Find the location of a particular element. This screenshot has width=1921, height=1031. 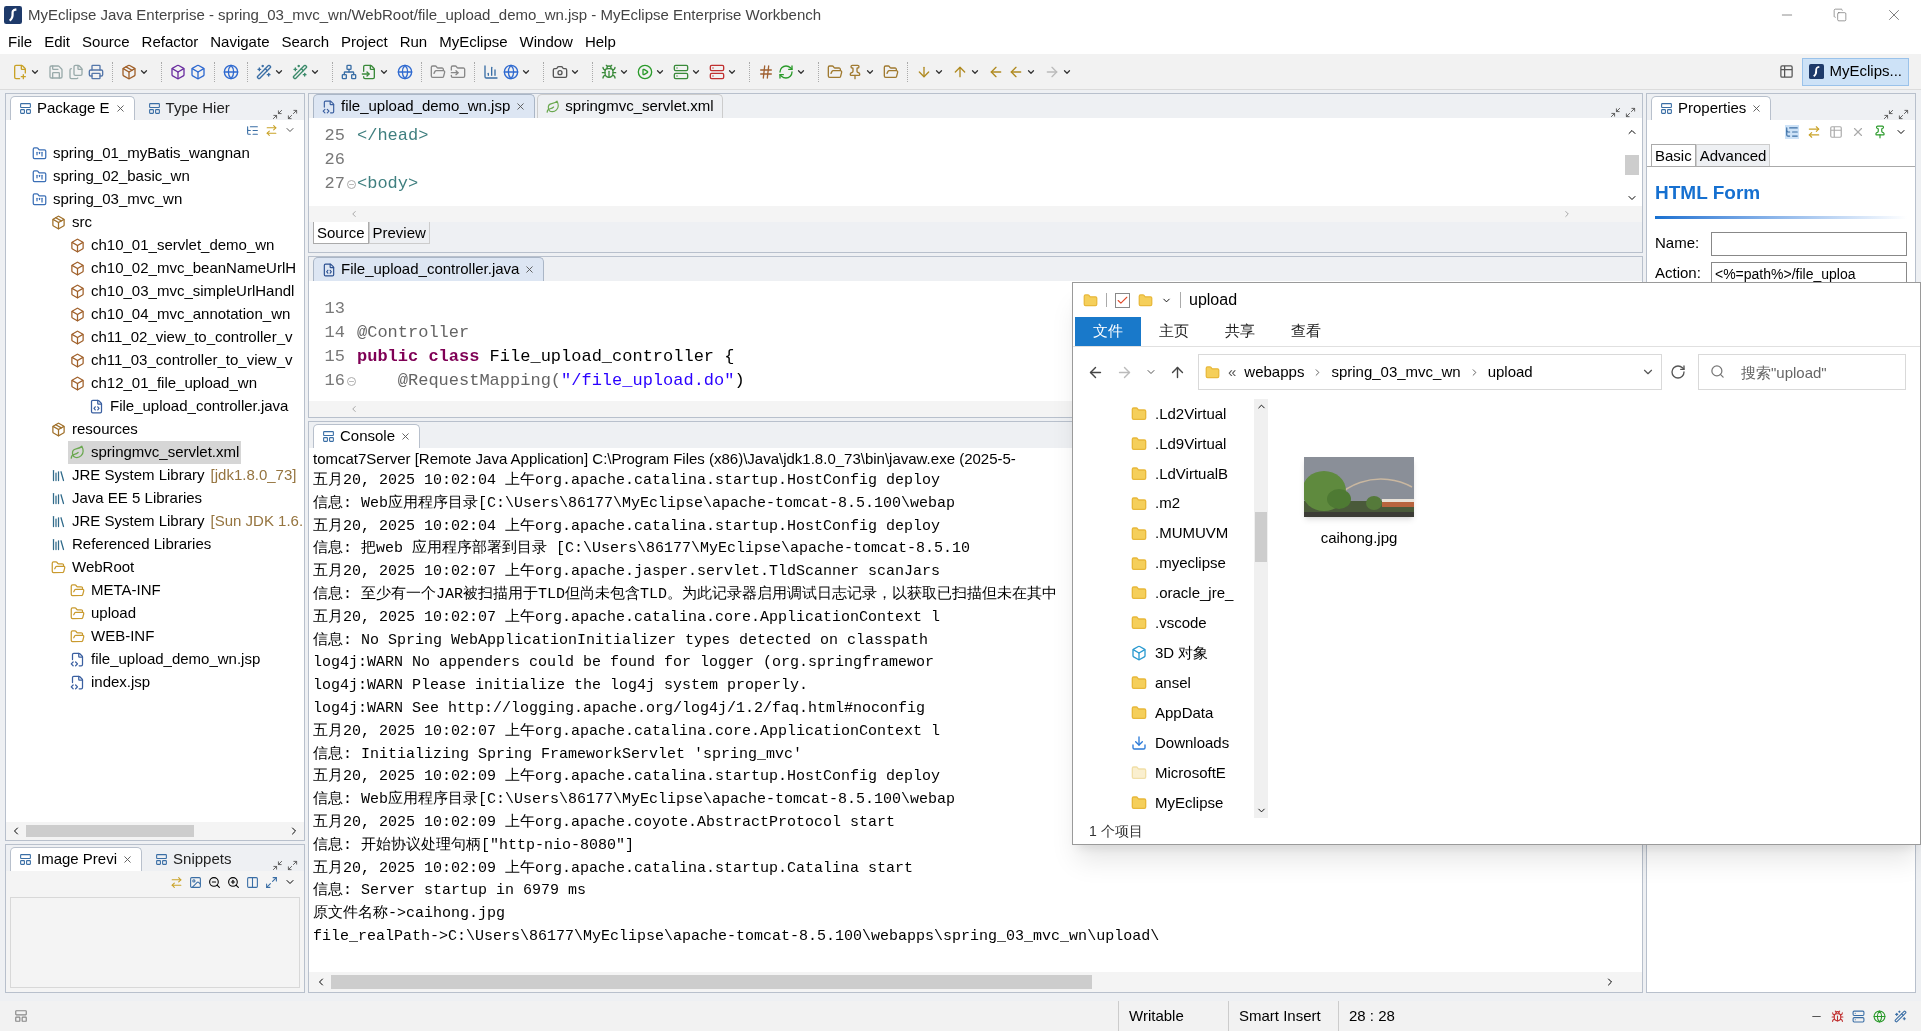

tree-item: Java EE 5 Libraries is located at coordinates (127, 498).